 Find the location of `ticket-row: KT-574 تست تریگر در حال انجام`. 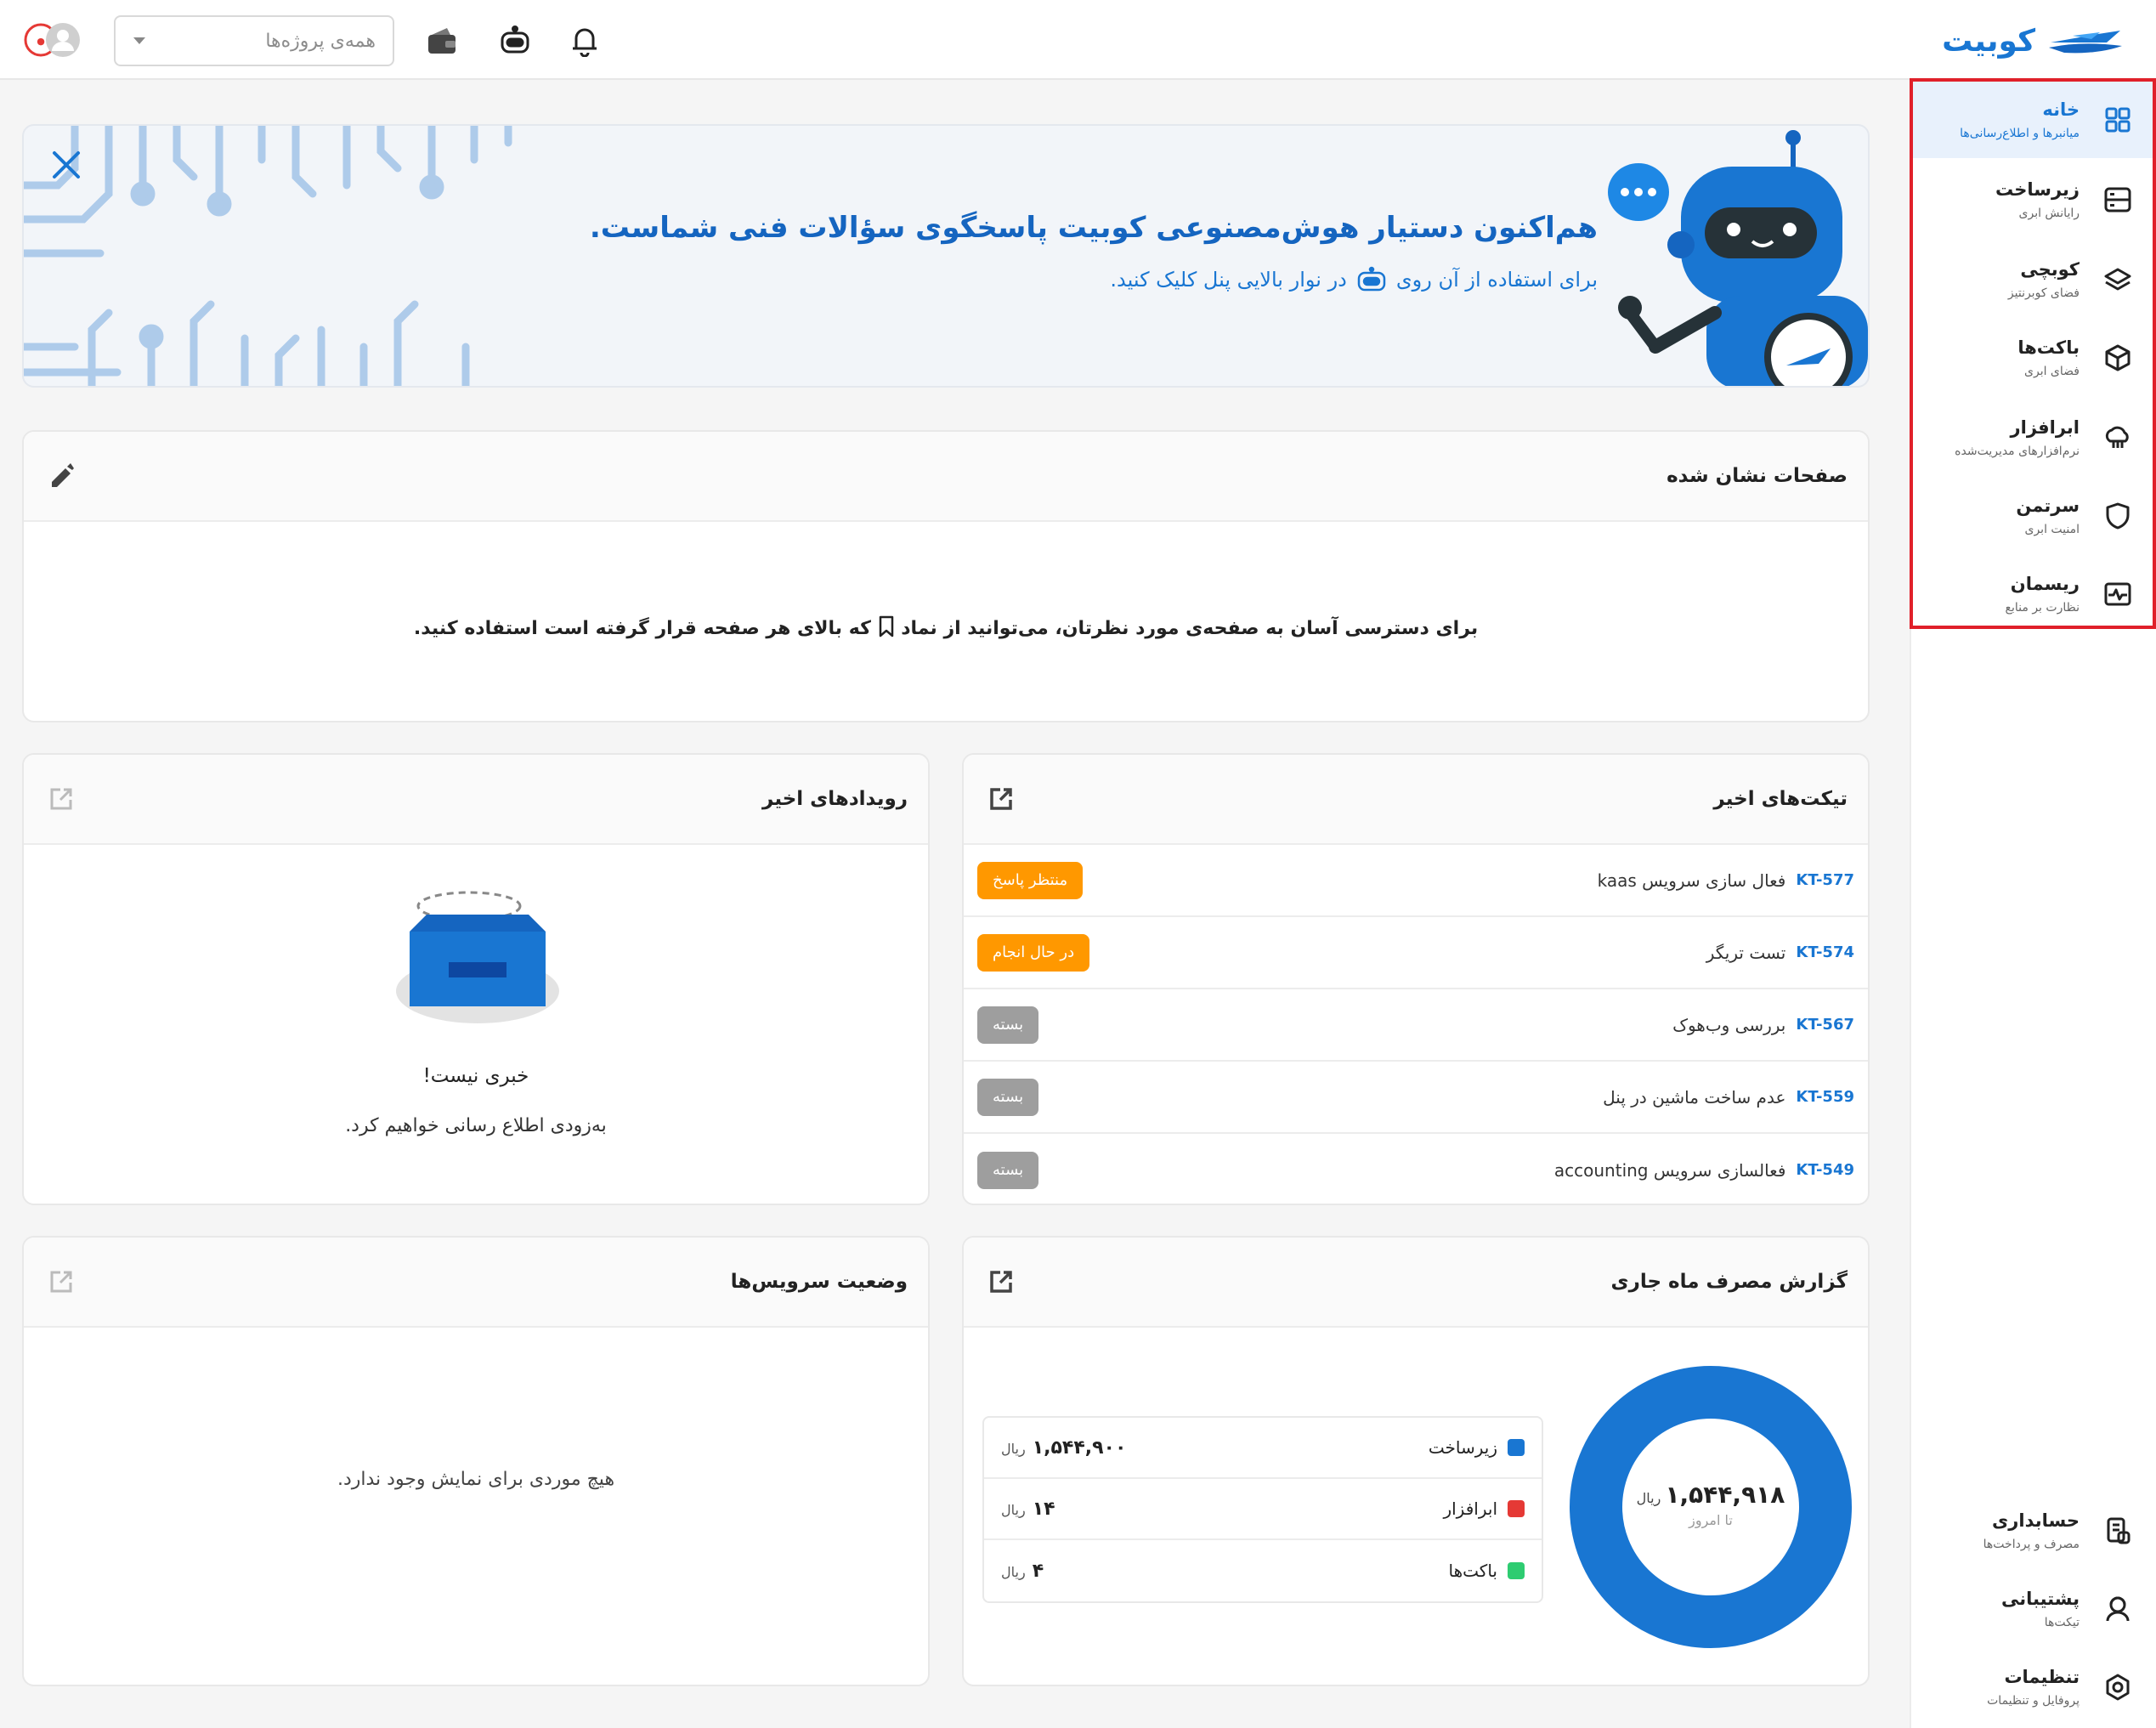

ticket-row: KT-574 تست تریگر در حال انجام is located at coordinates (1416, 953).